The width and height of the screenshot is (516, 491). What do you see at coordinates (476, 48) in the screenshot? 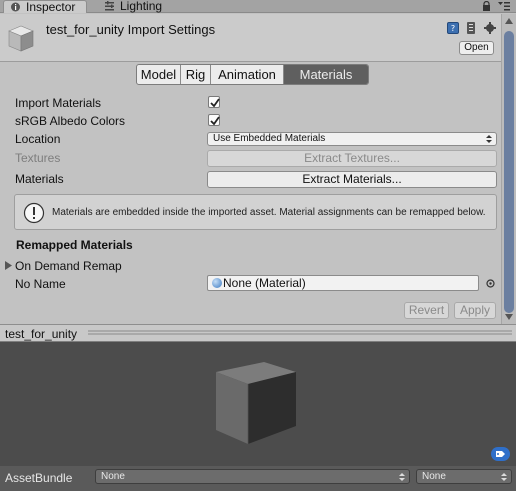
I see `open-button: Open` at bounding box center [476, 48].